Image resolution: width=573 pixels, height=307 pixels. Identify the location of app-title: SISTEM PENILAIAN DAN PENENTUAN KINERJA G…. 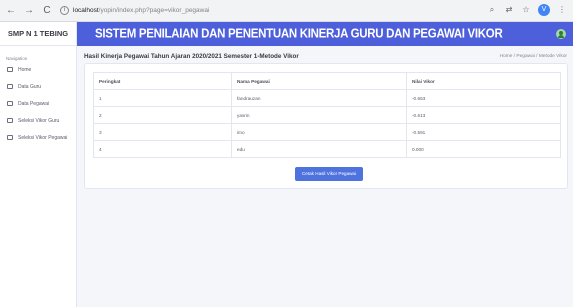
(299, 34).